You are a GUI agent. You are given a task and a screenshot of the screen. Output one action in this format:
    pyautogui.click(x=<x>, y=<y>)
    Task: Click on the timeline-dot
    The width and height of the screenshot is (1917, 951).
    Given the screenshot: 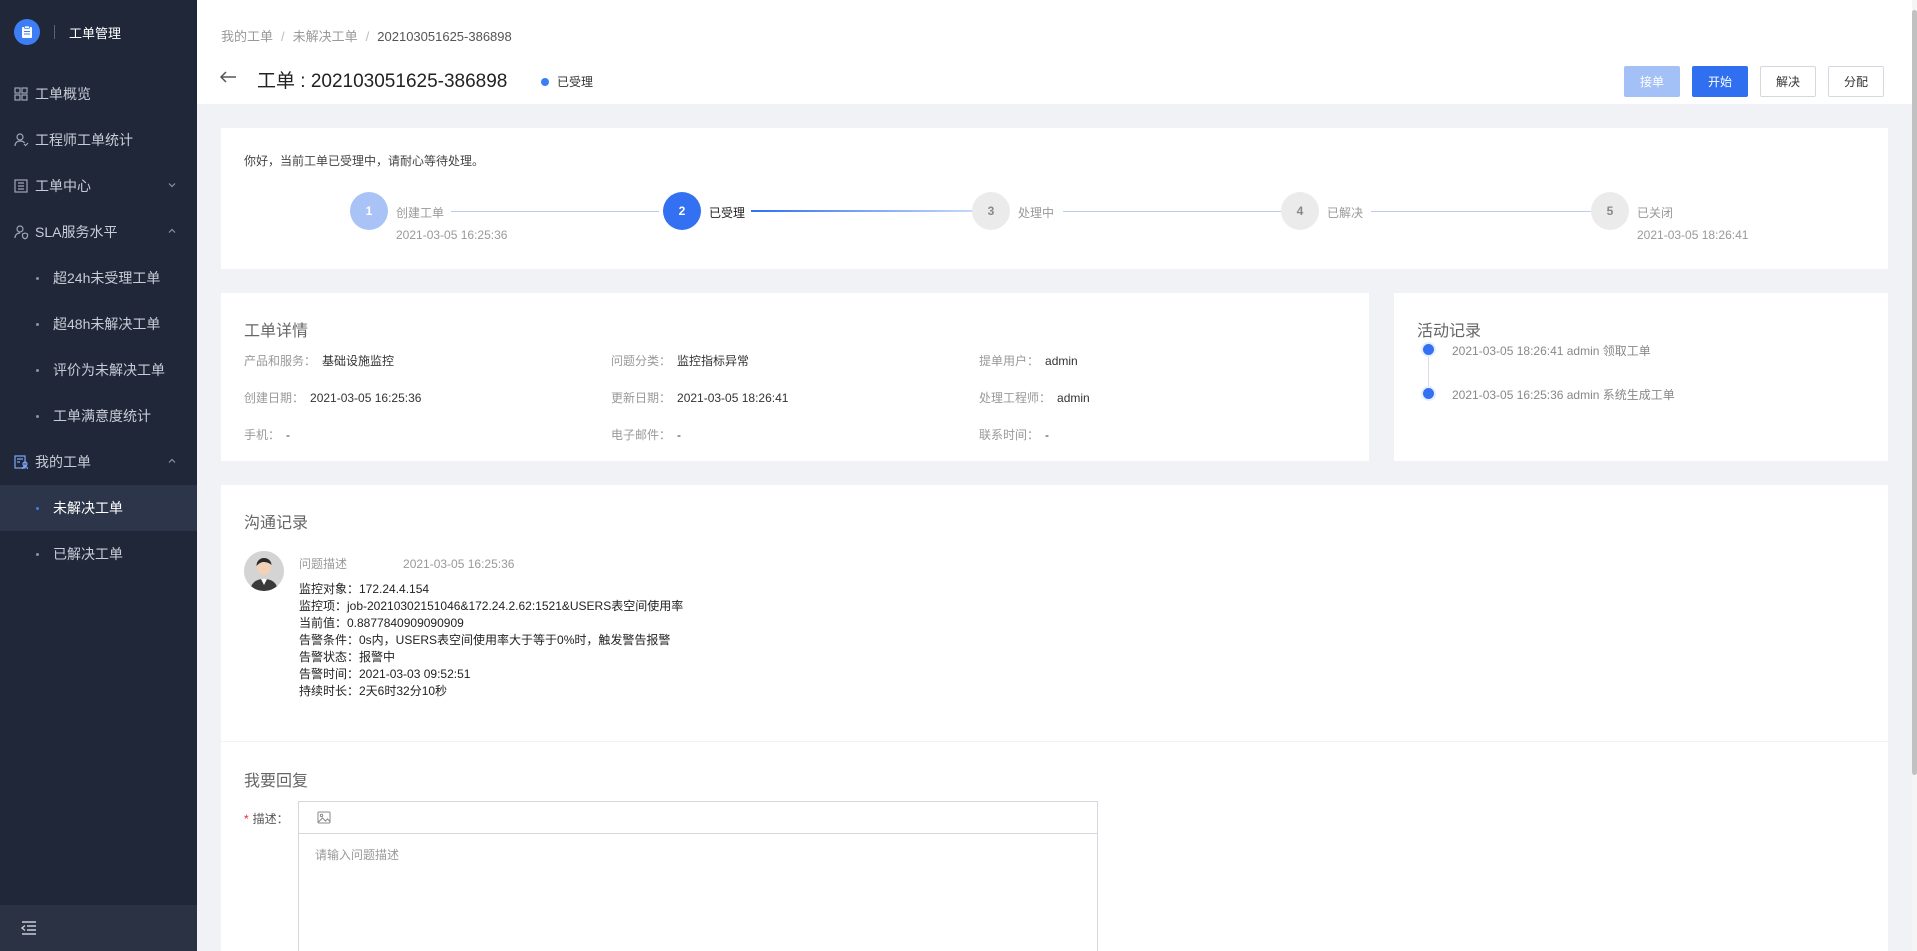 What is the action you would take?
    pyautogui.click(x=1428, y=393)
    